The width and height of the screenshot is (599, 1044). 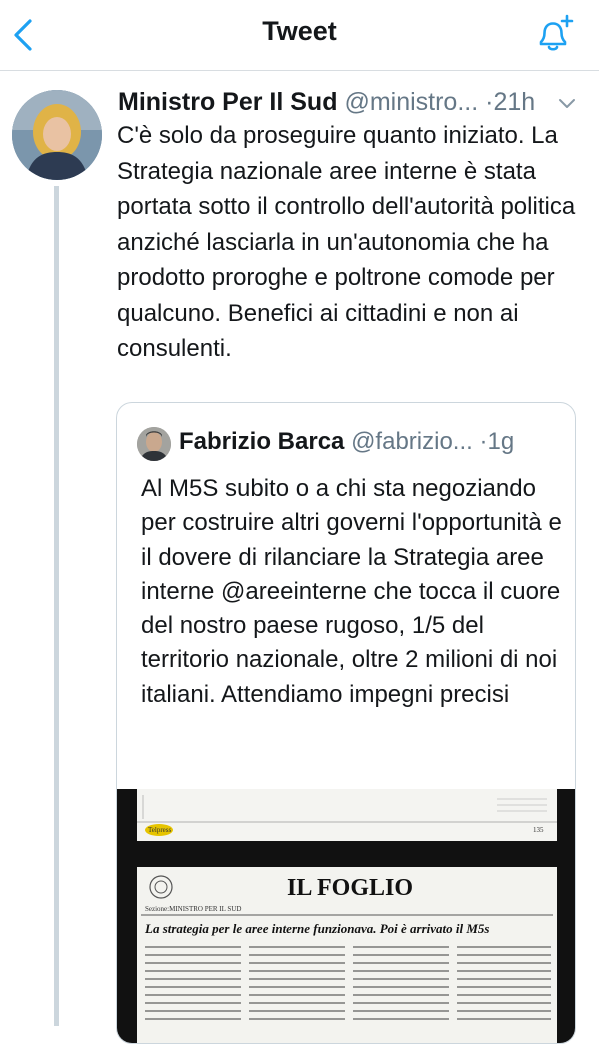 I want to click on top-bar: Tweet, so click(x=299, y=35).